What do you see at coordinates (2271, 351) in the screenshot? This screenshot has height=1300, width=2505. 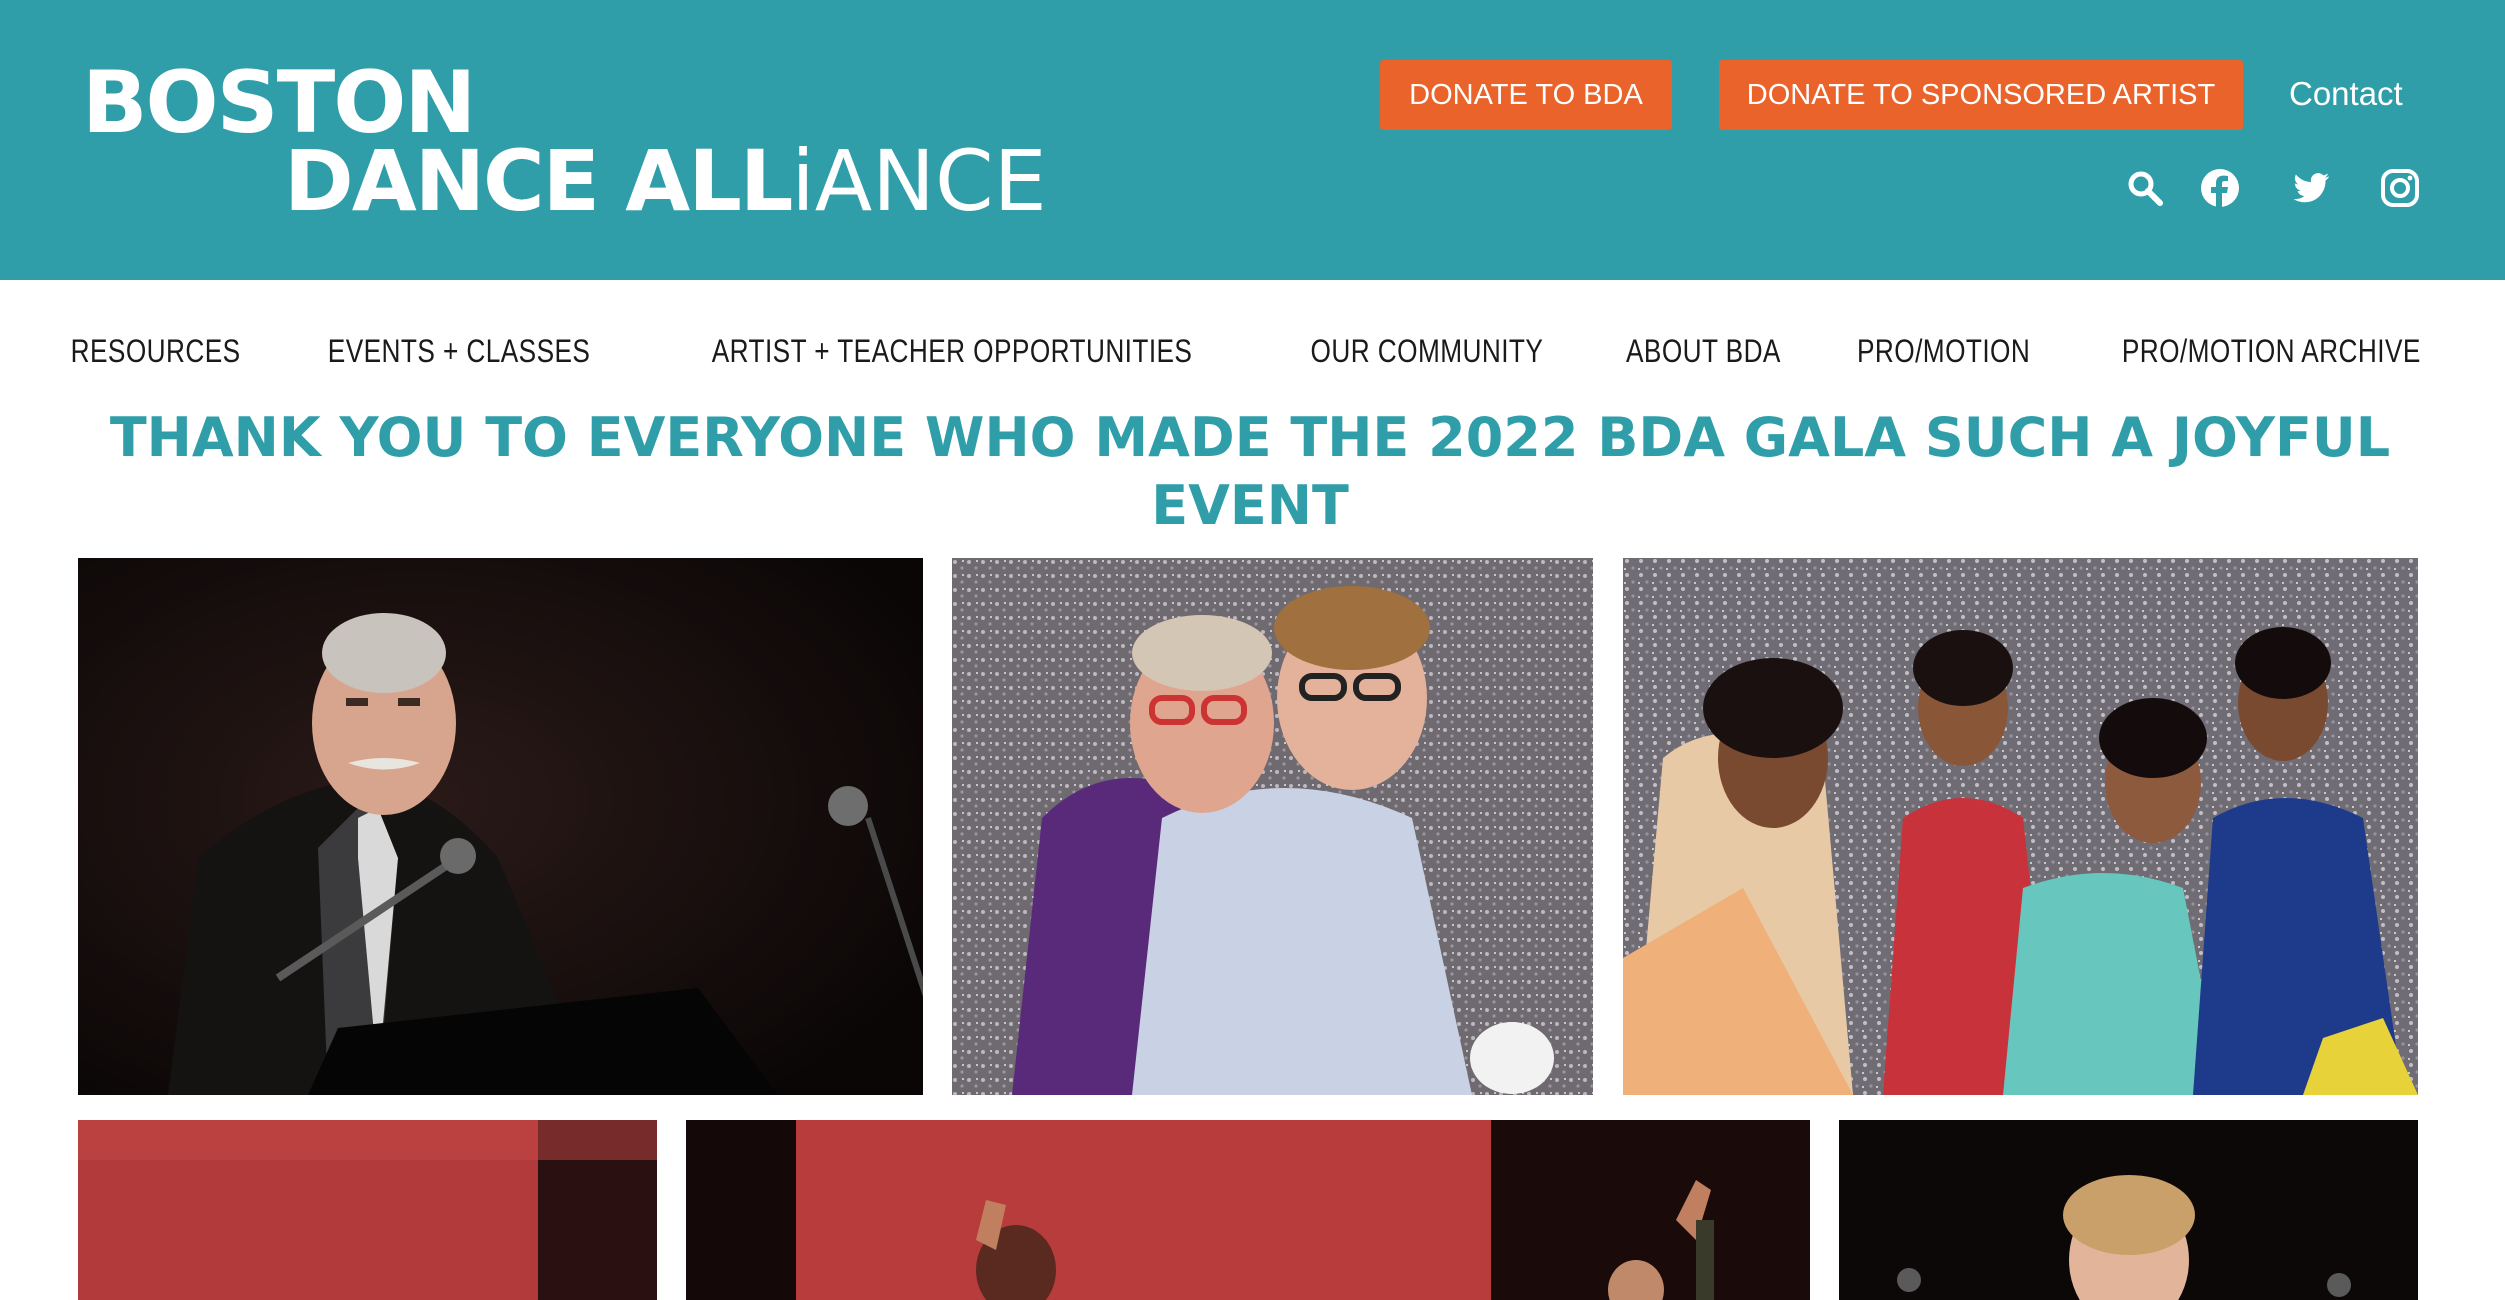 I see `nav-item-pro-motion-archive: PRO/MOTION ARCHIVE` at bounding box center [2271, 351].